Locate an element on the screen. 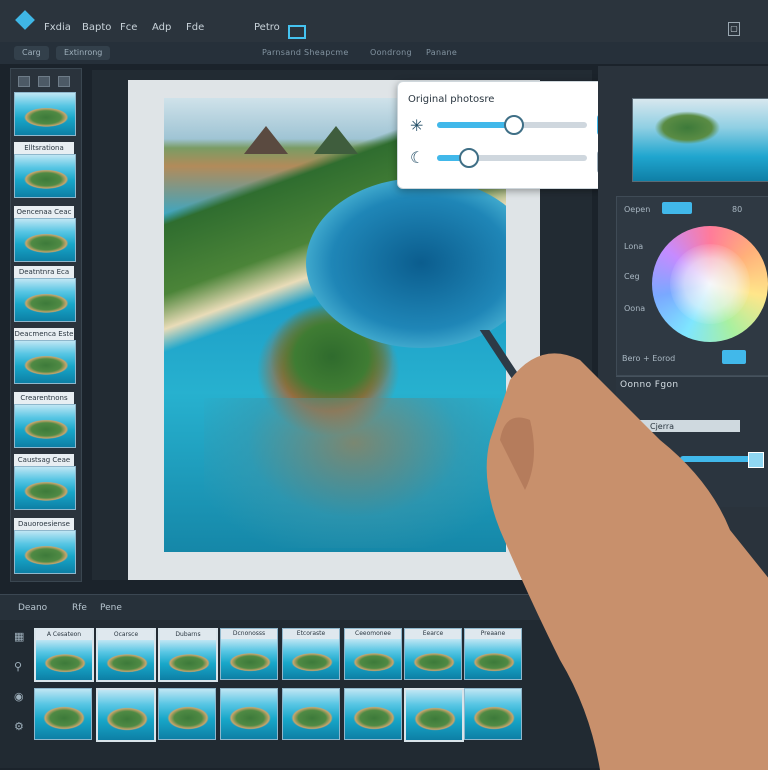 The height and width of the screenshot is (770, 768). layer-caption-6: Crearentnons is located at coordinates (44, 398).